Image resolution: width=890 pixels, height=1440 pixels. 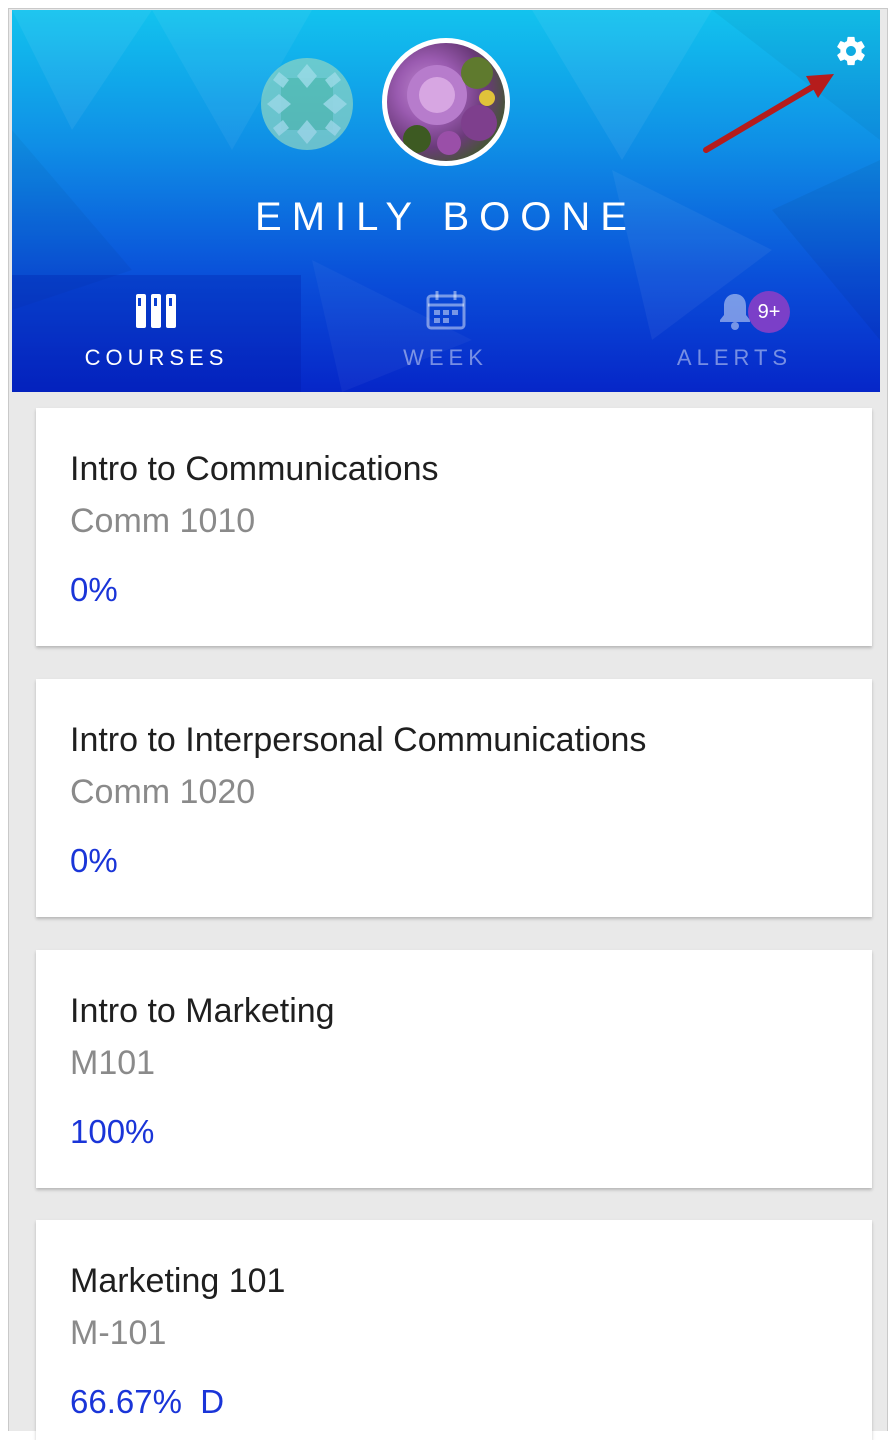 I want to click on calendar-icon, so click(x=446, y=310).